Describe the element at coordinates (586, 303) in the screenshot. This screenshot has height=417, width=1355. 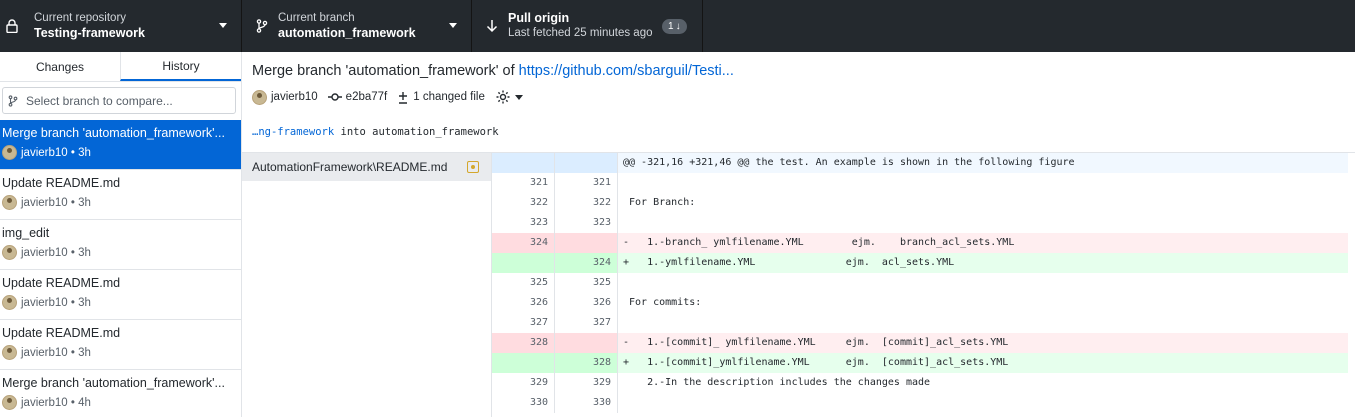
I see `new-line-number: 326` at that location.